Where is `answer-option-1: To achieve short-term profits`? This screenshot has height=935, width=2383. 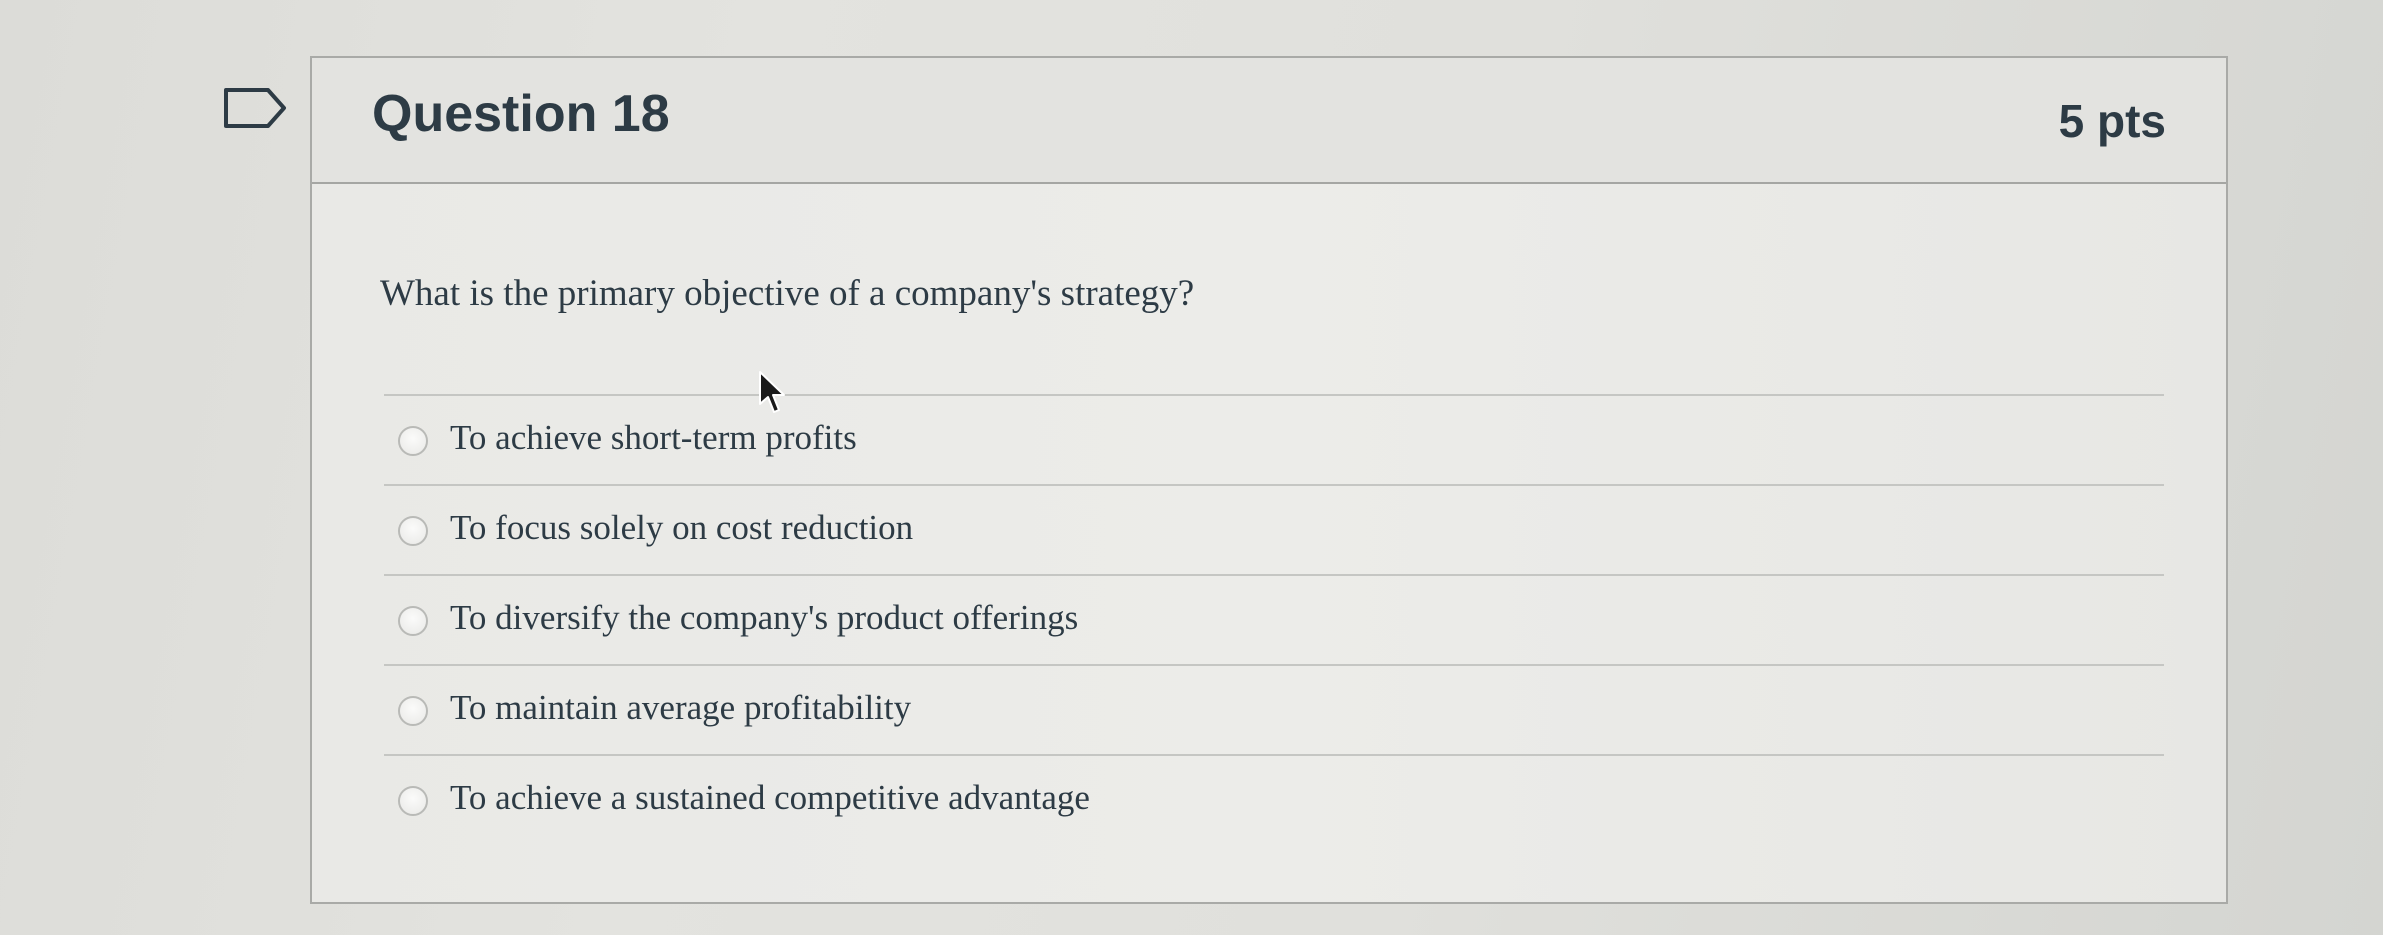 answer-option-1: To achieve short-term profits is located at coordinates (1274, 441).